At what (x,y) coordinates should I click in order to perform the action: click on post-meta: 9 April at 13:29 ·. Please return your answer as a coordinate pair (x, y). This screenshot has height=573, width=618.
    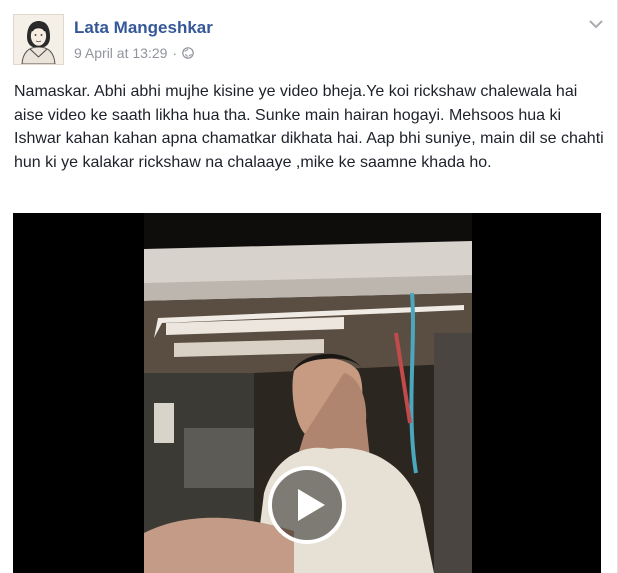
    Looking at the image, I should click on (134, 53).